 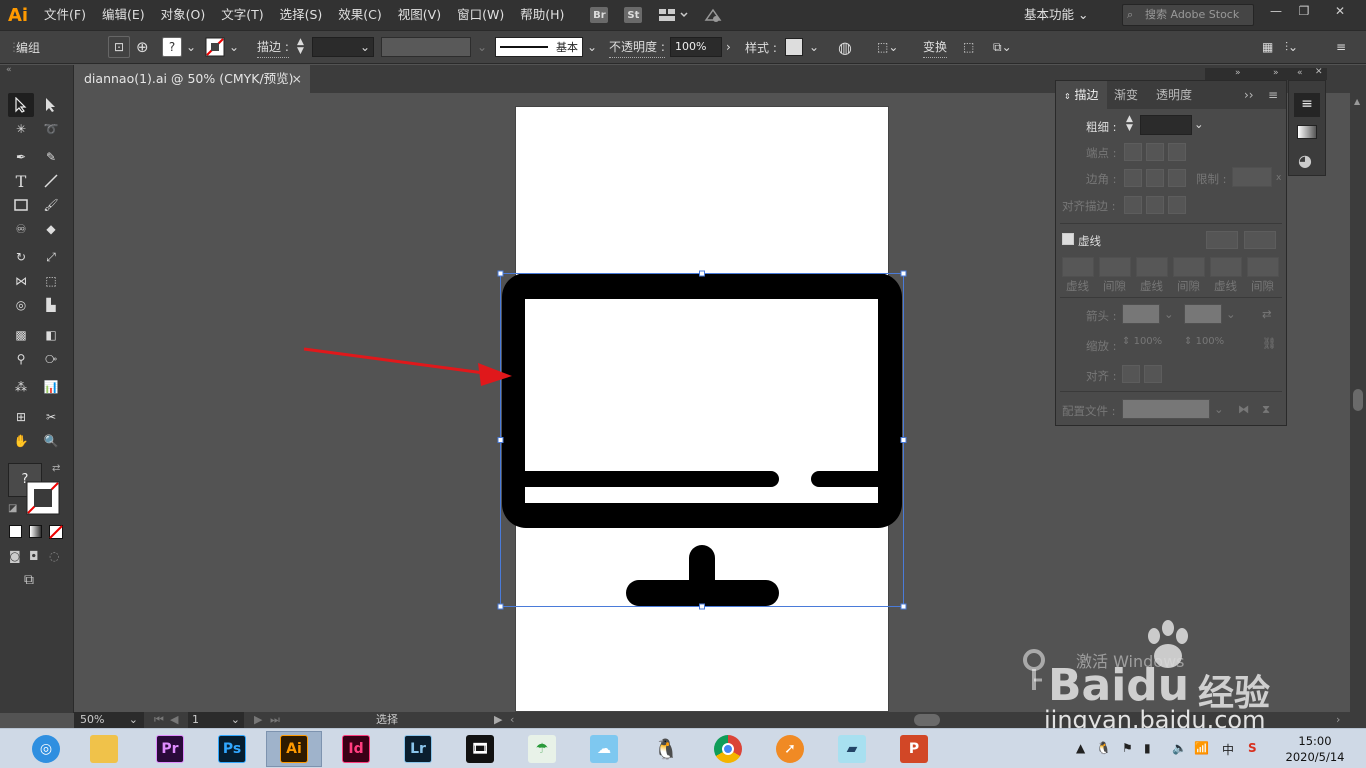 What do you see at coordinates (1266, 409) in the screenshot?
I see `flip-vertical-icon: ⧗` at bounding box center [1266, 409].